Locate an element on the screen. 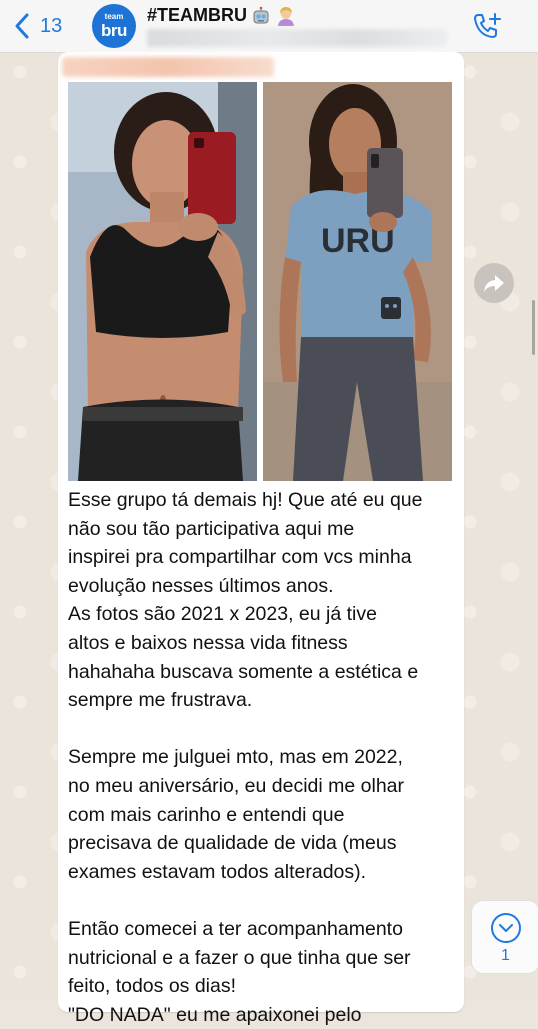 The width and height of the screenshot is (538, 1029). text-line: "DO NADA" eu me apaixonei pelo is located at coordinates (215, 1014).